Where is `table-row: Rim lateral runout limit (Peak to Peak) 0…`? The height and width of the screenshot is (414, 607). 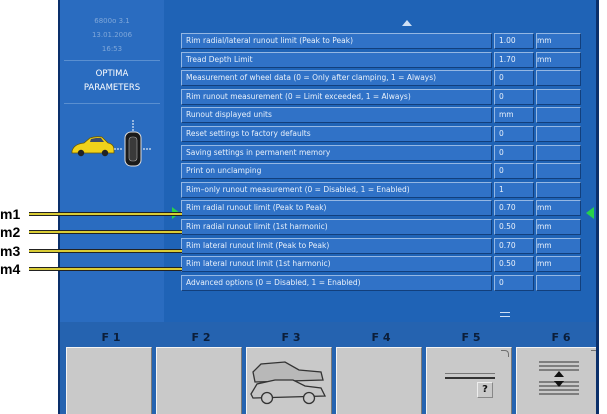
table-row: Rim lateral runout limit (Peak to Peak) 0… is located at coordinates (381, 245).